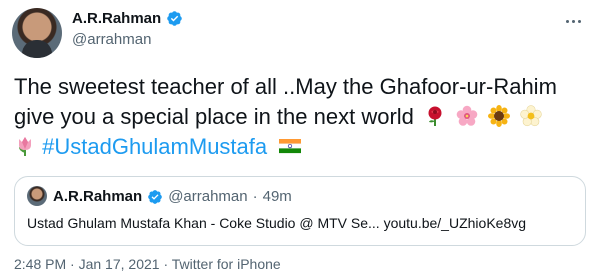 The height and width of the screenshot is (280, 600). Describe the element at coordinates (111, 39) in the screenshot. I see `author-handle: @arrahman` at that location.